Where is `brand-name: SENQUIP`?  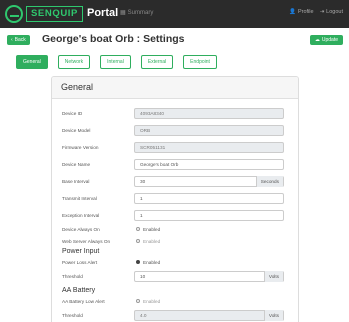 brand-name: SENQUIP is located at coordinates (54, 14).